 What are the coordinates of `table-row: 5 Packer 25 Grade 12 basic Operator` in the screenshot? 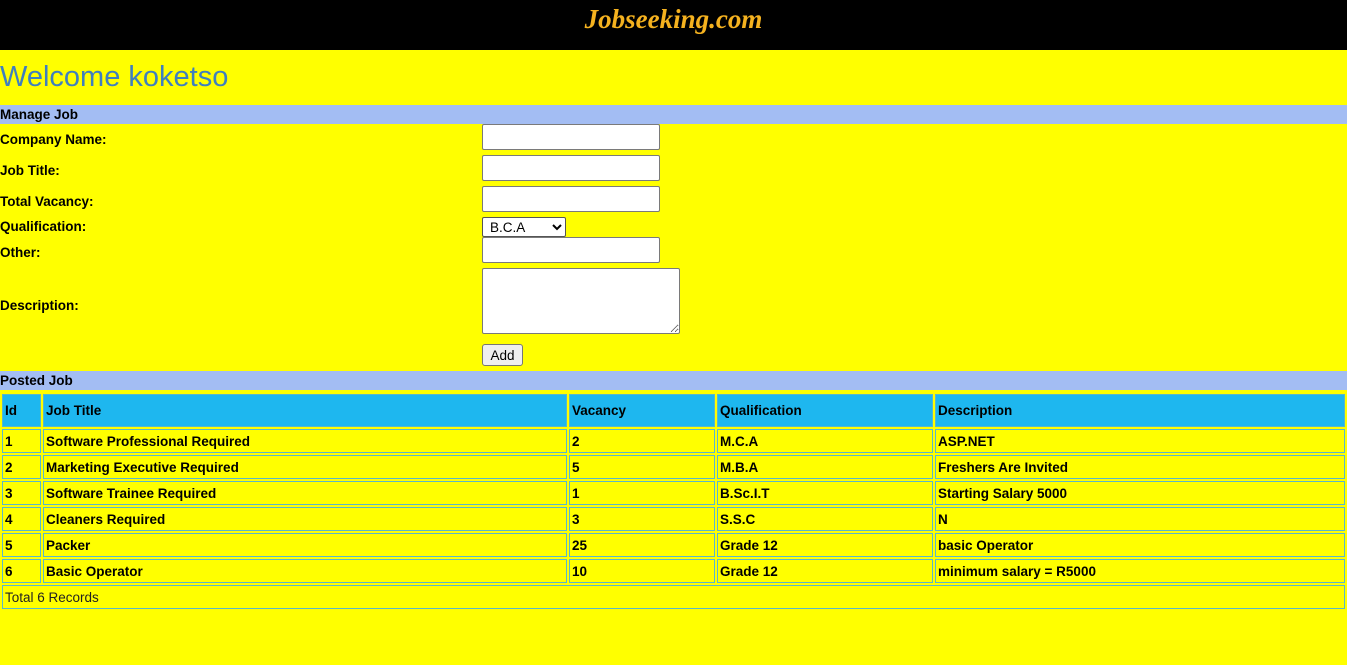 It's located at (673, 545).